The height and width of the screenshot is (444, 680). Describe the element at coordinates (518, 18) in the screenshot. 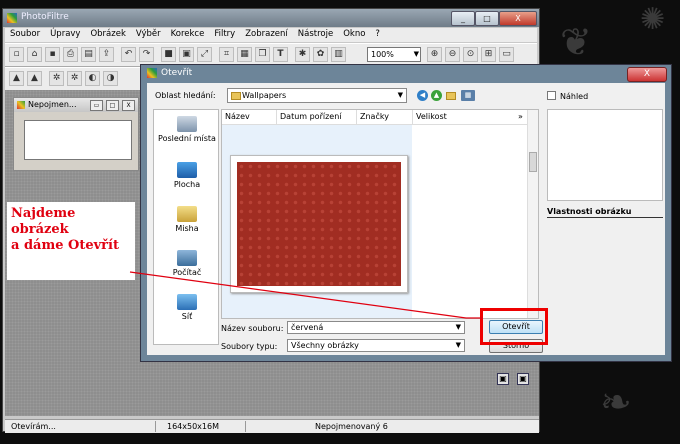

I see `close-button: X` at that location.